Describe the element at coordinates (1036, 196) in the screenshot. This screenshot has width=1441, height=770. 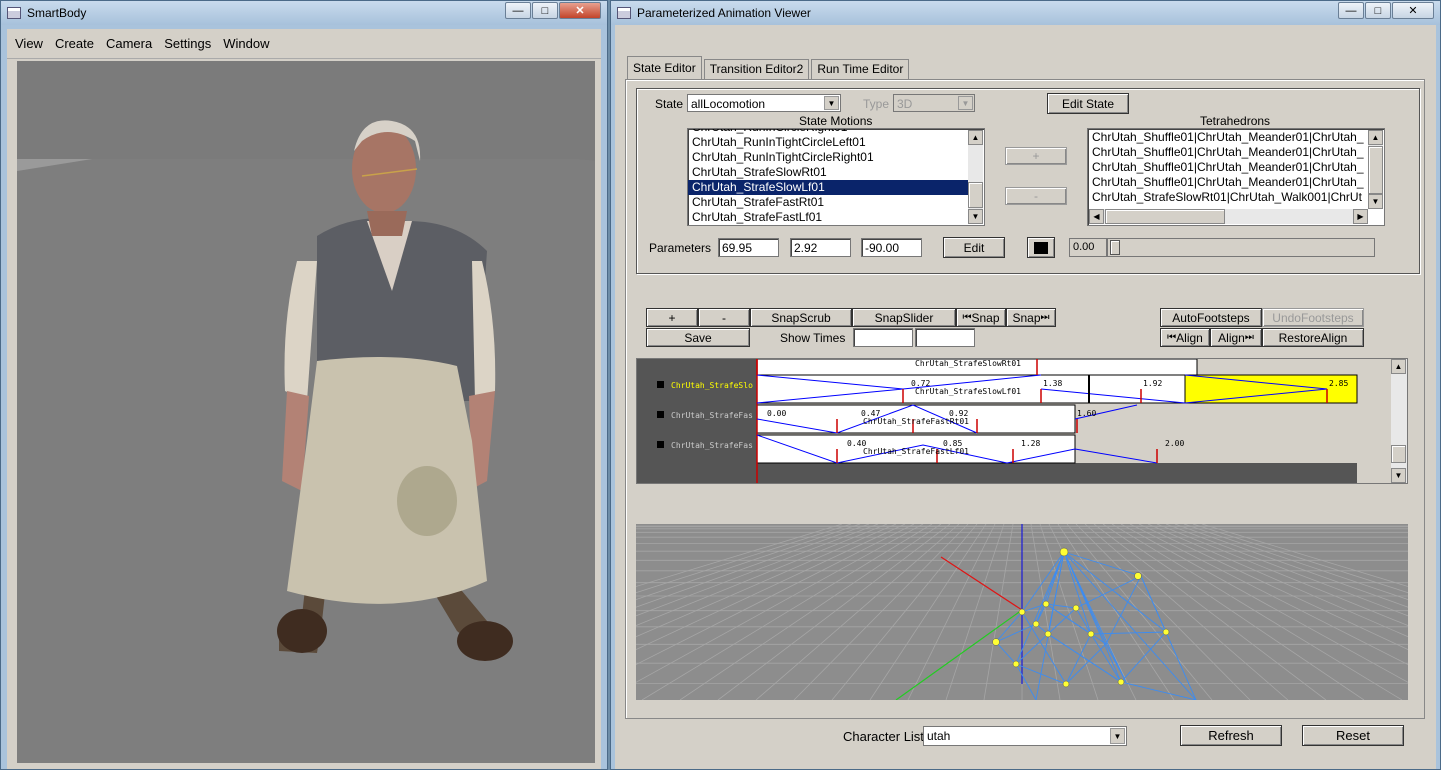
I see `remove-motion-button: -` at that location.